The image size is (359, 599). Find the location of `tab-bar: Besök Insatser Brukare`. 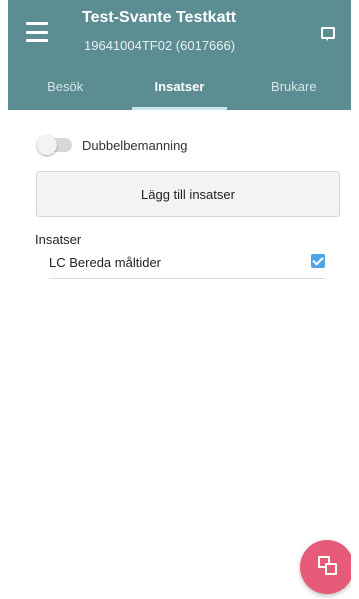

tab-bar: Besök Insatser Brukare is located at coordinates (179, 86).